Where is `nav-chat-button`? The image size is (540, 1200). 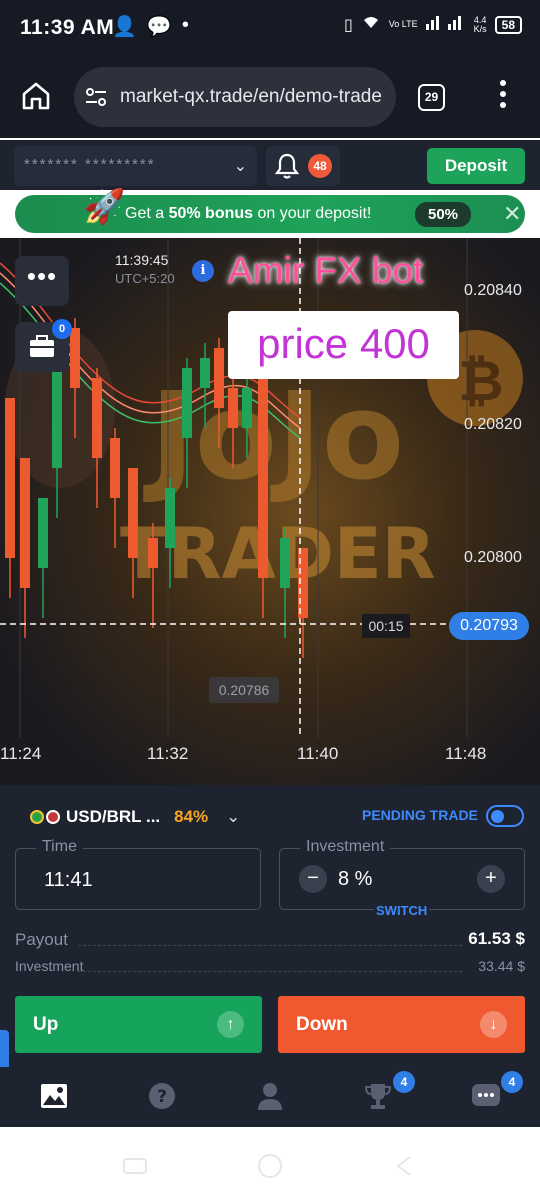 nav-chat-button is located at coordinates (486, 1096).